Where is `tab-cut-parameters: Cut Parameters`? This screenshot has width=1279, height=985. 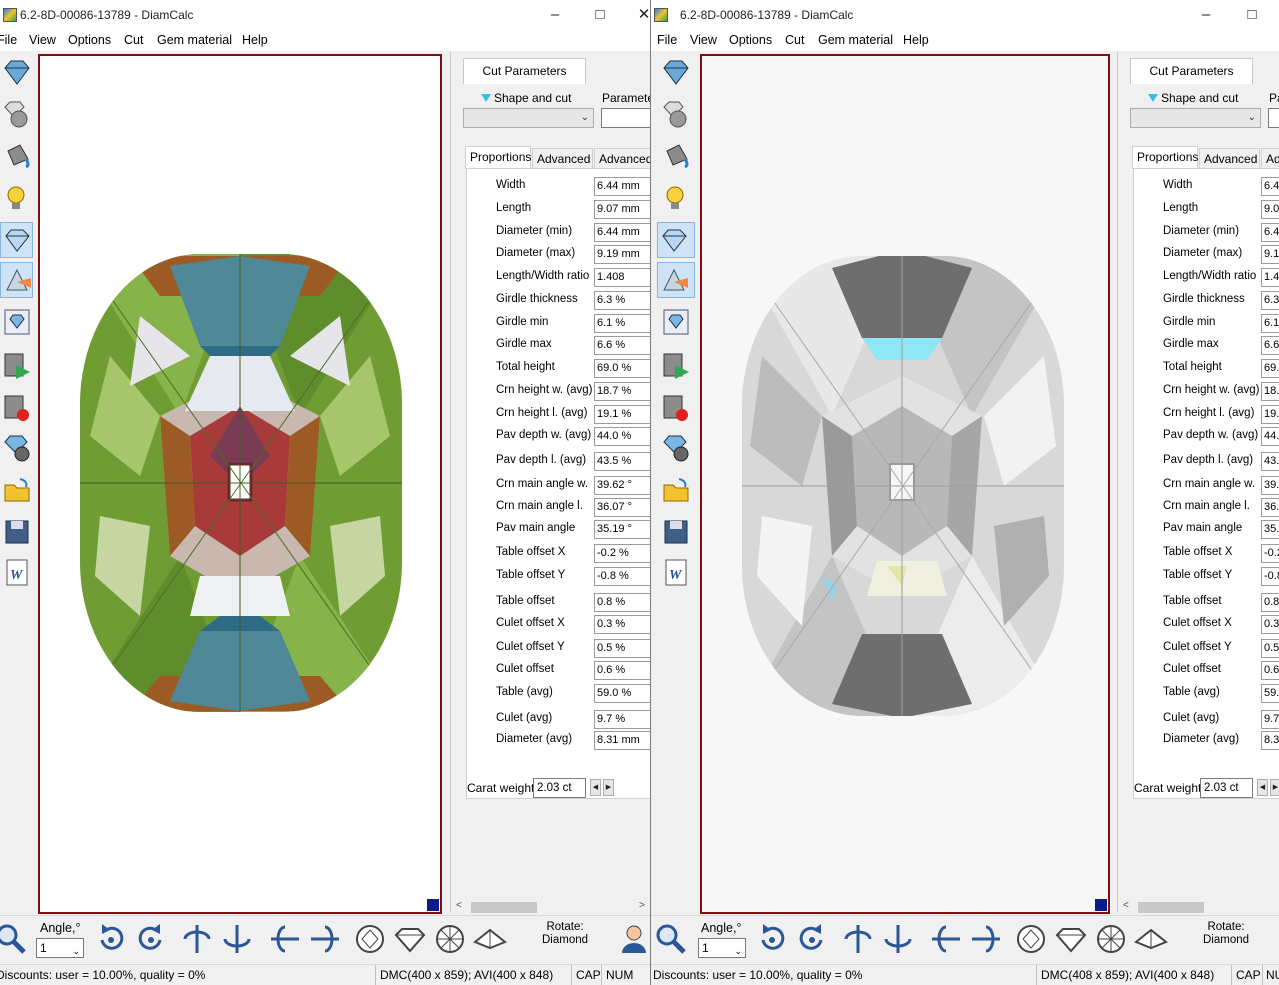
tab-cut-parameters: Cut Parameters is located at coordinates (524, 71).